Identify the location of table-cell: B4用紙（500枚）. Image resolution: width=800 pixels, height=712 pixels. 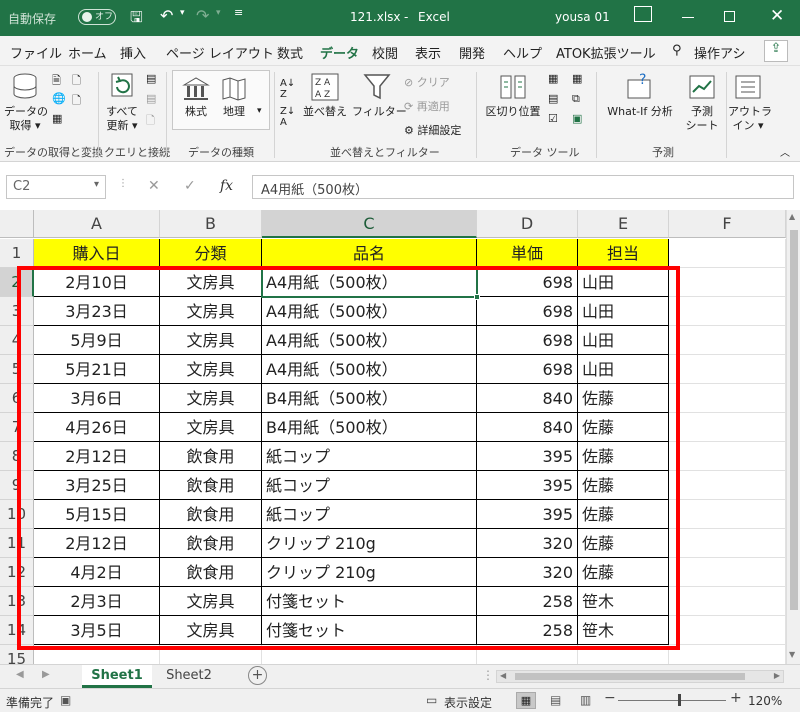
(369, 398).